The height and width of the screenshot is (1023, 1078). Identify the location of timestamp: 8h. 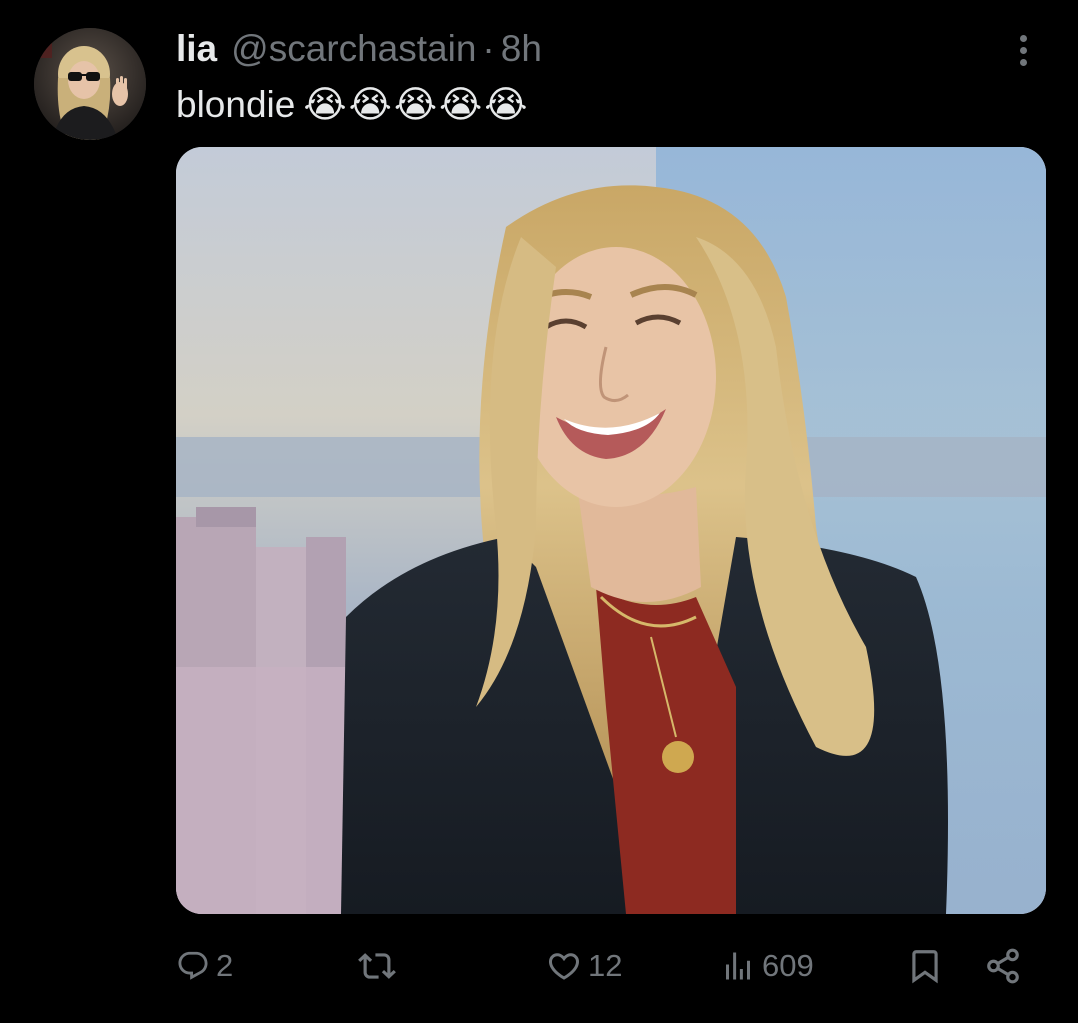
(521, 49).